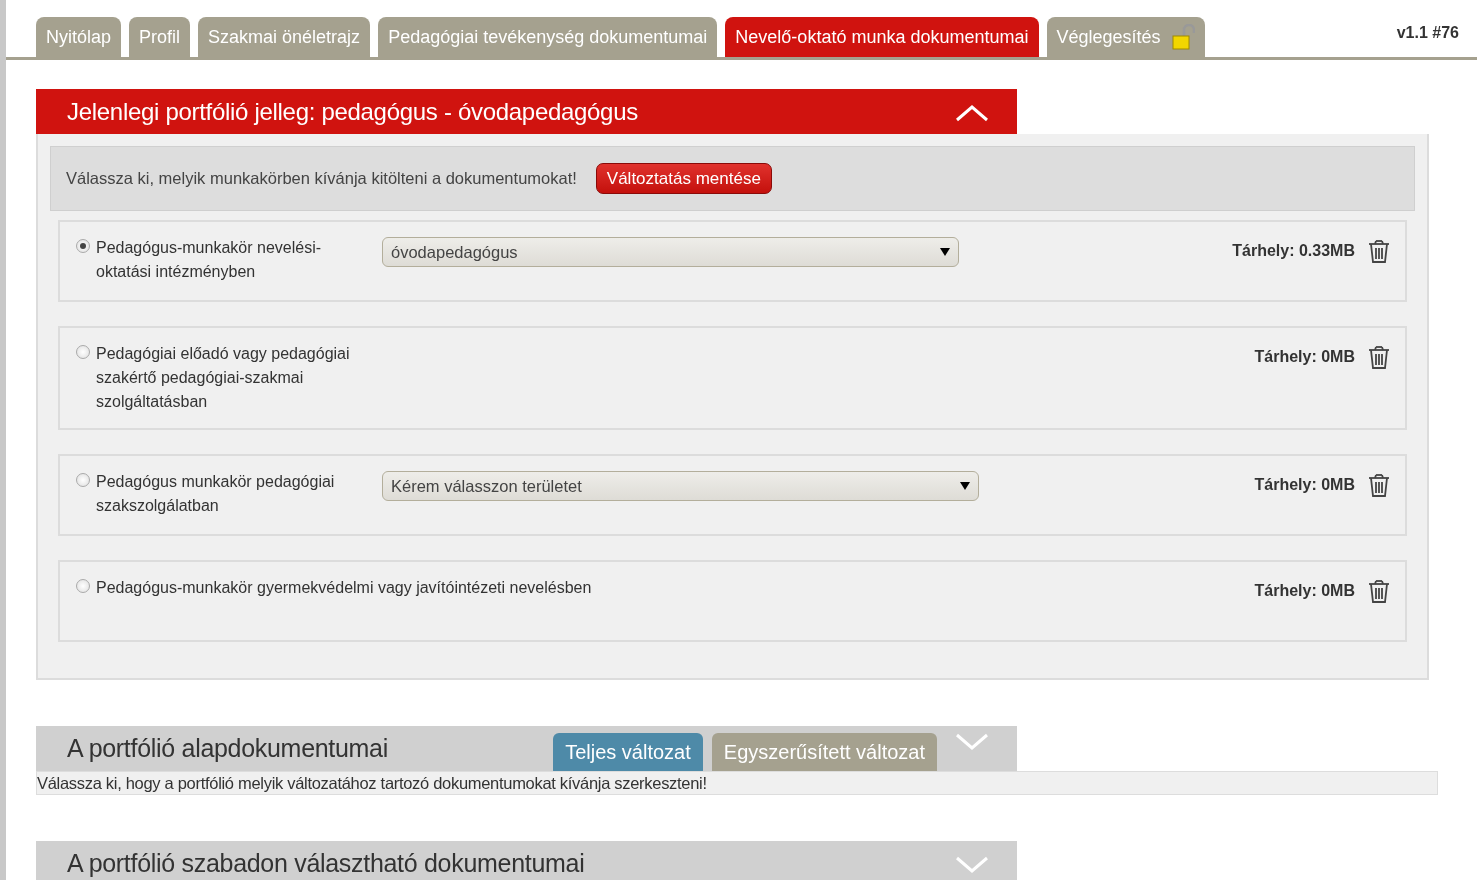 The height and width of the screenshot is (880, 1477). I want to click on role-label: Pedagógus munkakör pedagógiai szakszolgálatban, so click(216, 494).